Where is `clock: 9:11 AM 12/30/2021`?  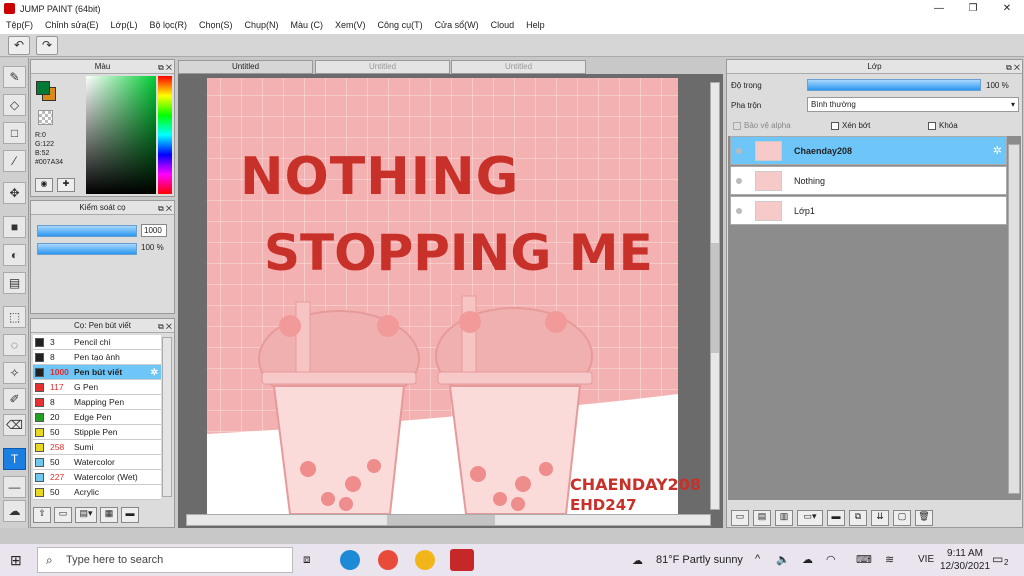 clock: 9:11 AM 12/30/2021 is located at coordinates (965, 560).